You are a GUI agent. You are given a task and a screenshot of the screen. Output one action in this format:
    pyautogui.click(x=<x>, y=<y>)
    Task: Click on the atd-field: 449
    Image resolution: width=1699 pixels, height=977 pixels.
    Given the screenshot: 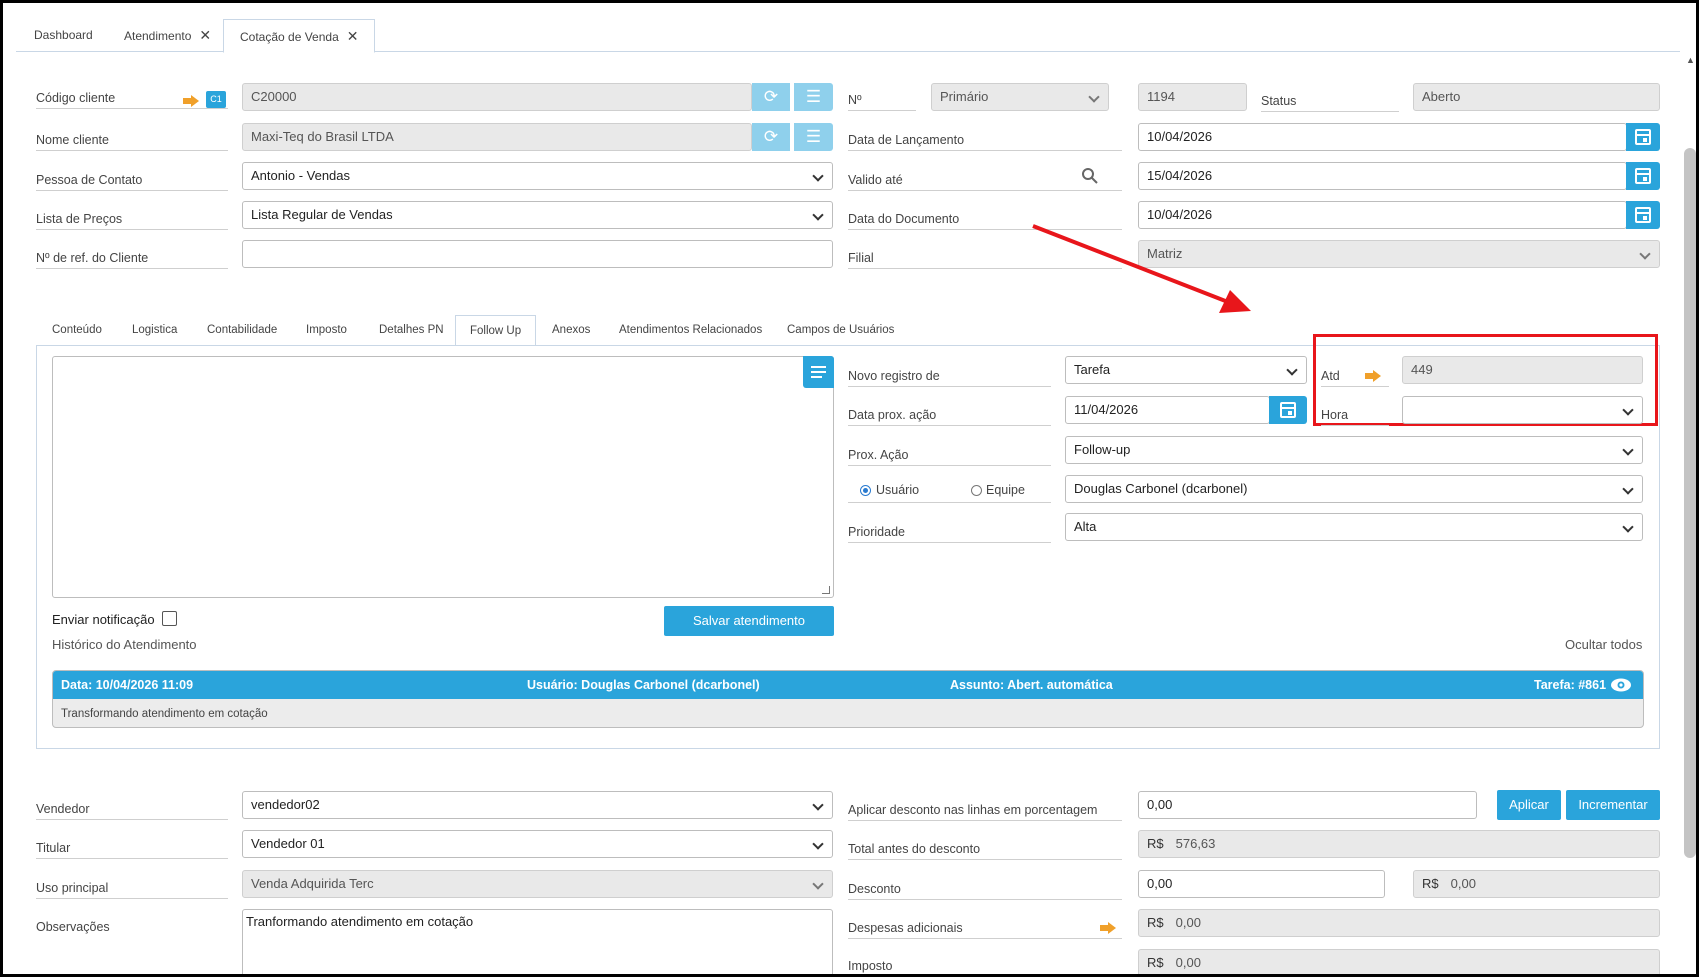 What is the action you would take?
    pyautogui.click(x=1522, y=370)
    